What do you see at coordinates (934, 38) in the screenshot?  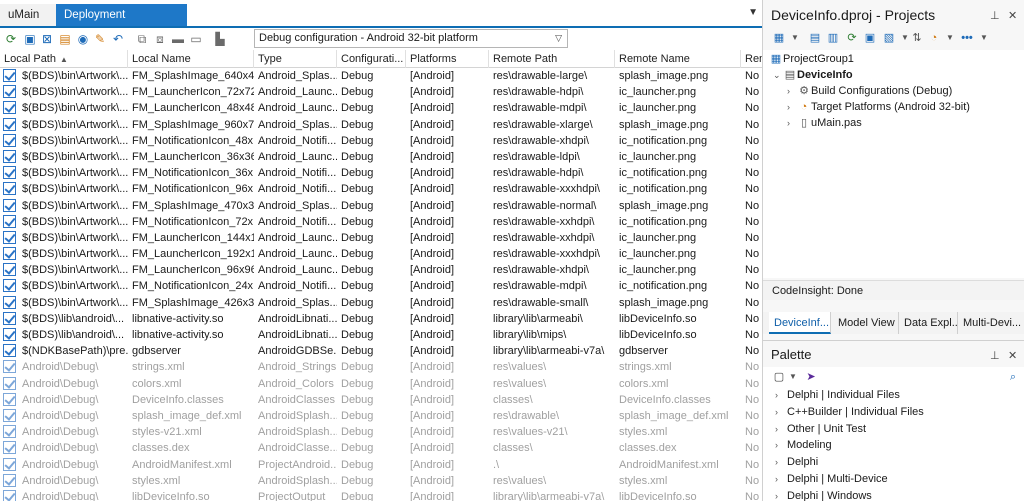 I see `target-icon: ◔` at bounding box center [934, 38].